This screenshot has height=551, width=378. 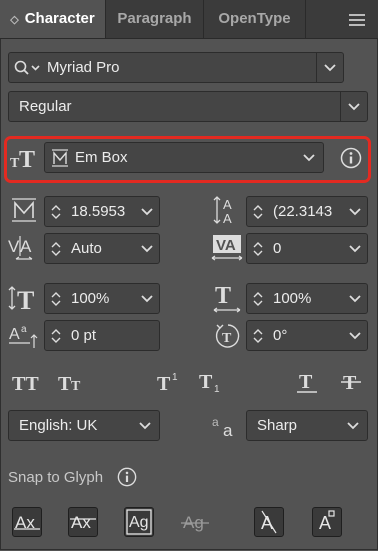 I want to click on tab-opentype: OpenType, so click(x=255, y=19).